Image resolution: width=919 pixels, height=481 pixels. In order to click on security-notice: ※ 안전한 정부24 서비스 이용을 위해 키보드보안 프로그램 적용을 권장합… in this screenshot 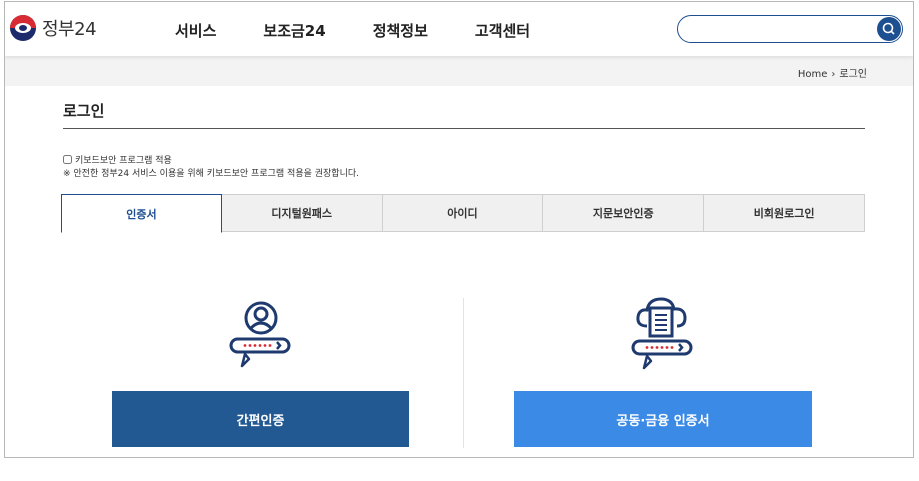, I will do `click(211, 174)`.